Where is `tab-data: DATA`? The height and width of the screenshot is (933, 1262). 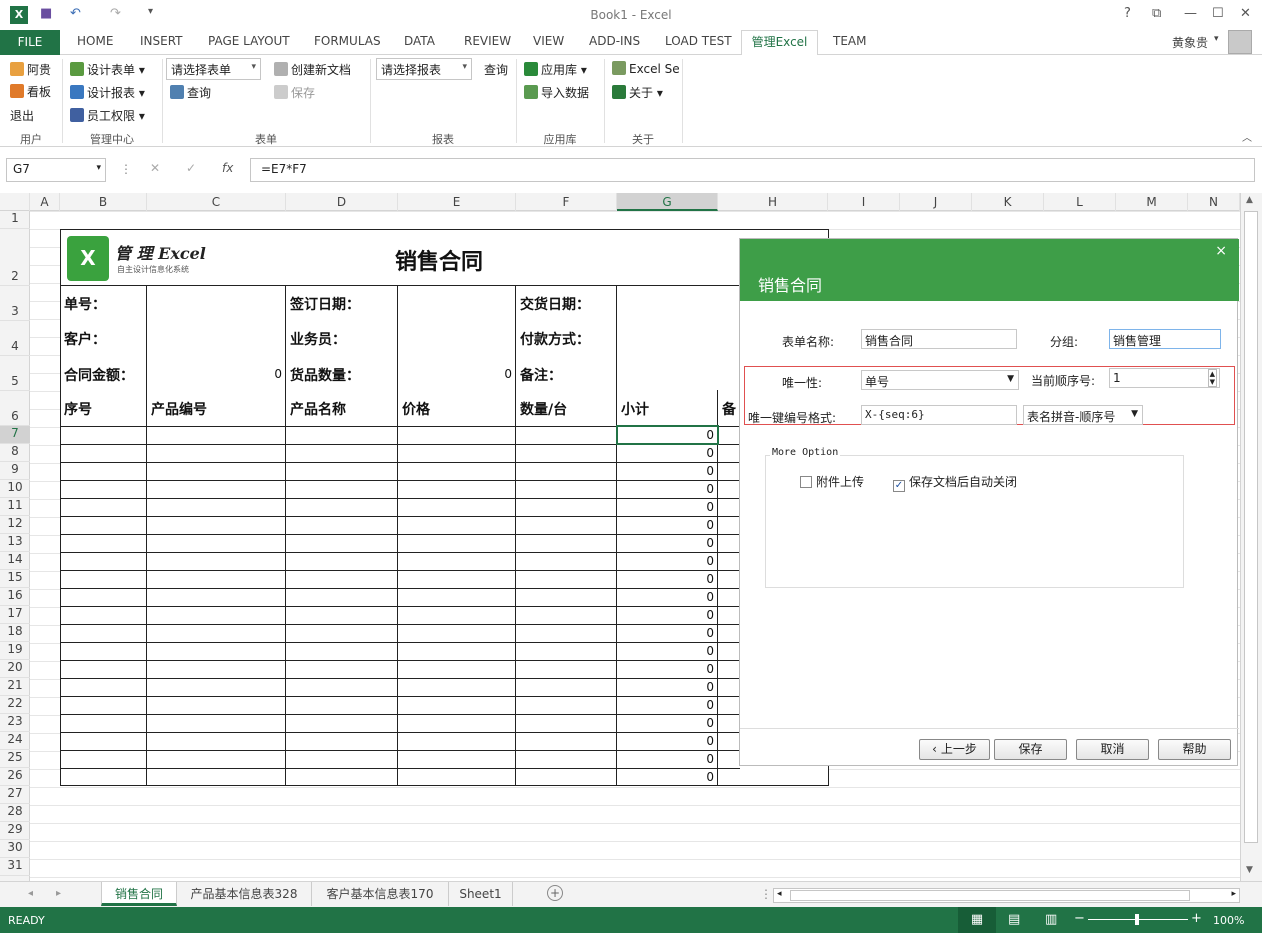 tab-data: DATA is located at coordinates (419, 41).